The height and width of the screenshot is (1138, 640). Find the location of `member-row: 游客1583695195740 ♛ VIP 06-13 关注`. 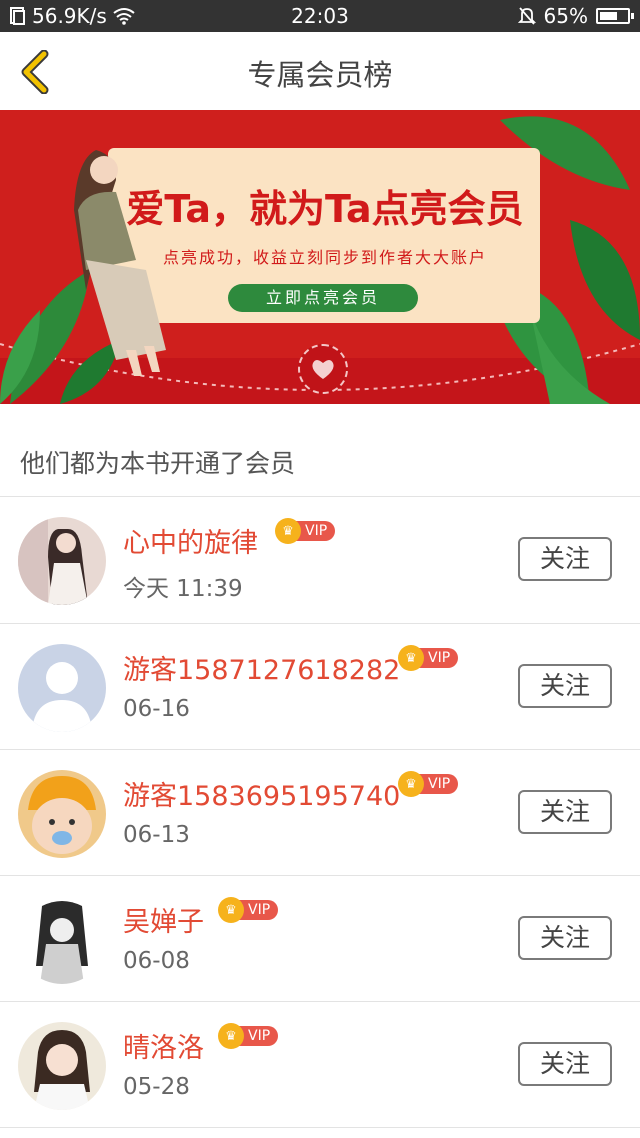

member-row: 游客1583695195740 ♛ VIP 06-13 关注 is located at coordinates (320, 813).